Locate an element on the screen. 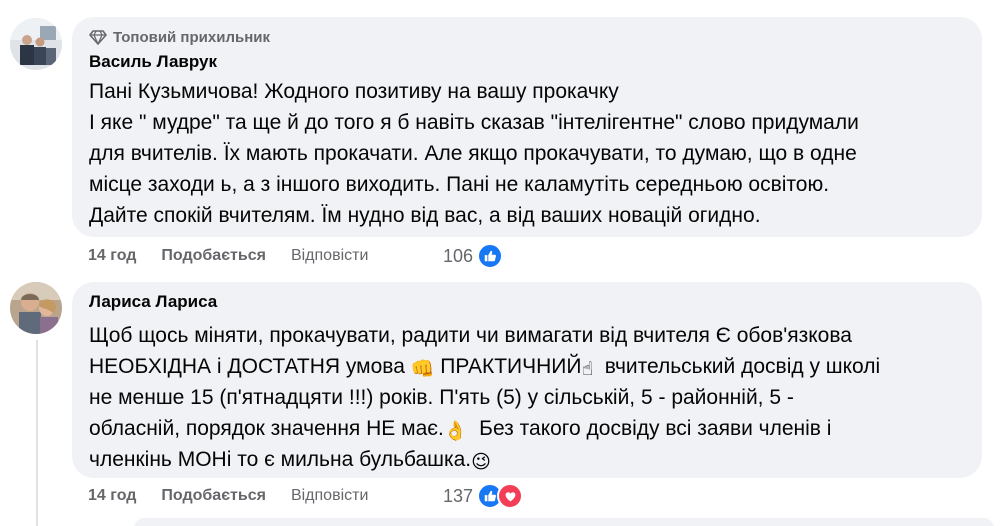 Image resolution: width=1004 pixels, height=526 pixels. reaction-summary: 137 is located at coordinates (483, 496).